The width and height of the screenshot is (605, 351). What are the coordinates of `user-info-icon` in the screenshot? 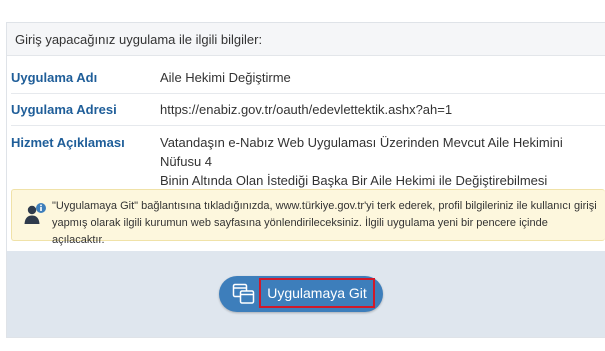 It's located at (35, 213).